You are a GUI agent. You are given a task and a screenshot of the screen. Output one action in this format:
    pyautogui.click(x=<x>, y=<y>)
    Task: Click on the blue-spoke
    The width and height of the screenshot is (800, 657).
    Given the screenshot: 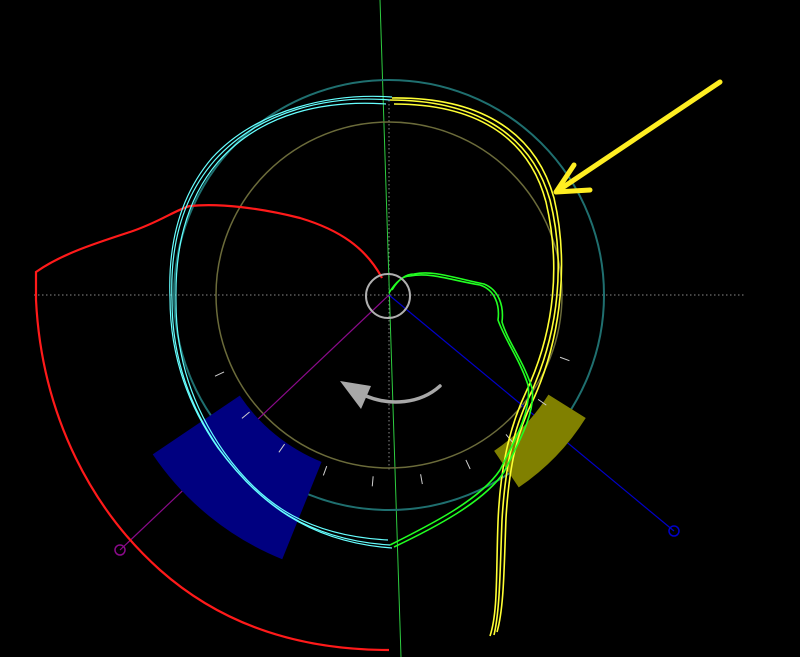 What is the action you would take?
    pyautogui.click(x=531, y=413)
    